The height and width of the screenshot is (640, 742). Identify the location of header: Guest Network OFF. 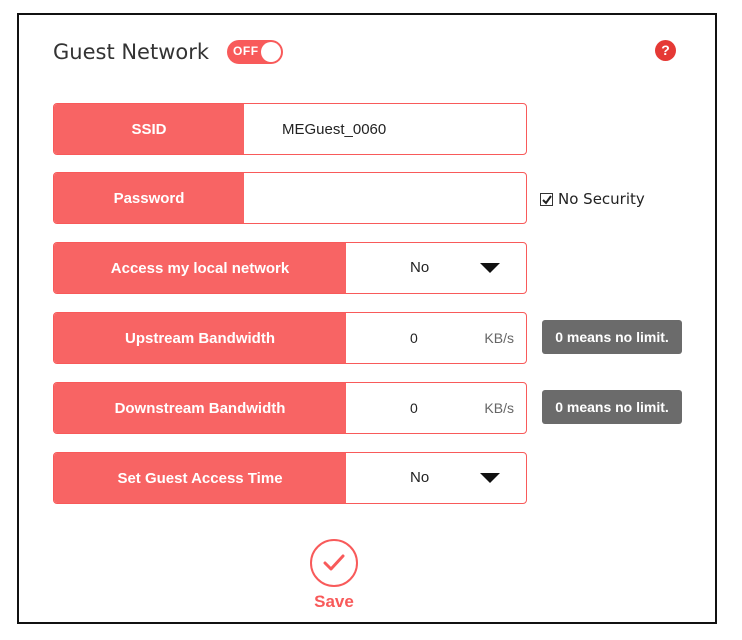
(168, 52).